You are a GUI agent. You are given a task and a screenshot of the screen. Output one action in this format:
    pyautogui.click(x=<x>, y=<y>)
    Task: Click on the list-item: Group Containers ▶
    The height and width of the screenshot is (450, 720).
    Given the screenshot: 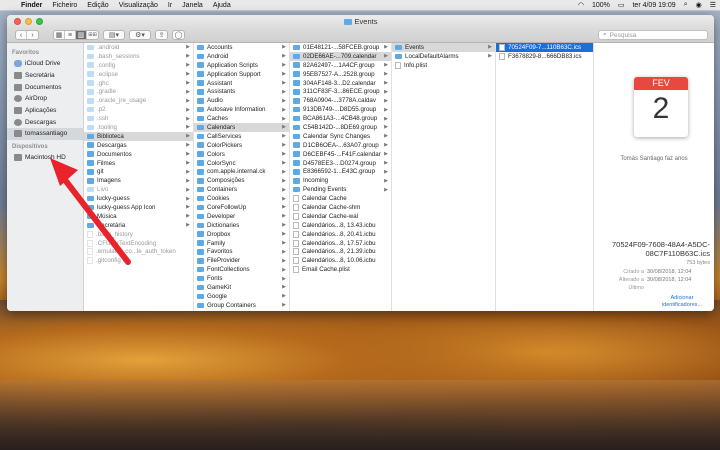 What is the action you would take?
    pyautogui.click(x=241, y=305)
    